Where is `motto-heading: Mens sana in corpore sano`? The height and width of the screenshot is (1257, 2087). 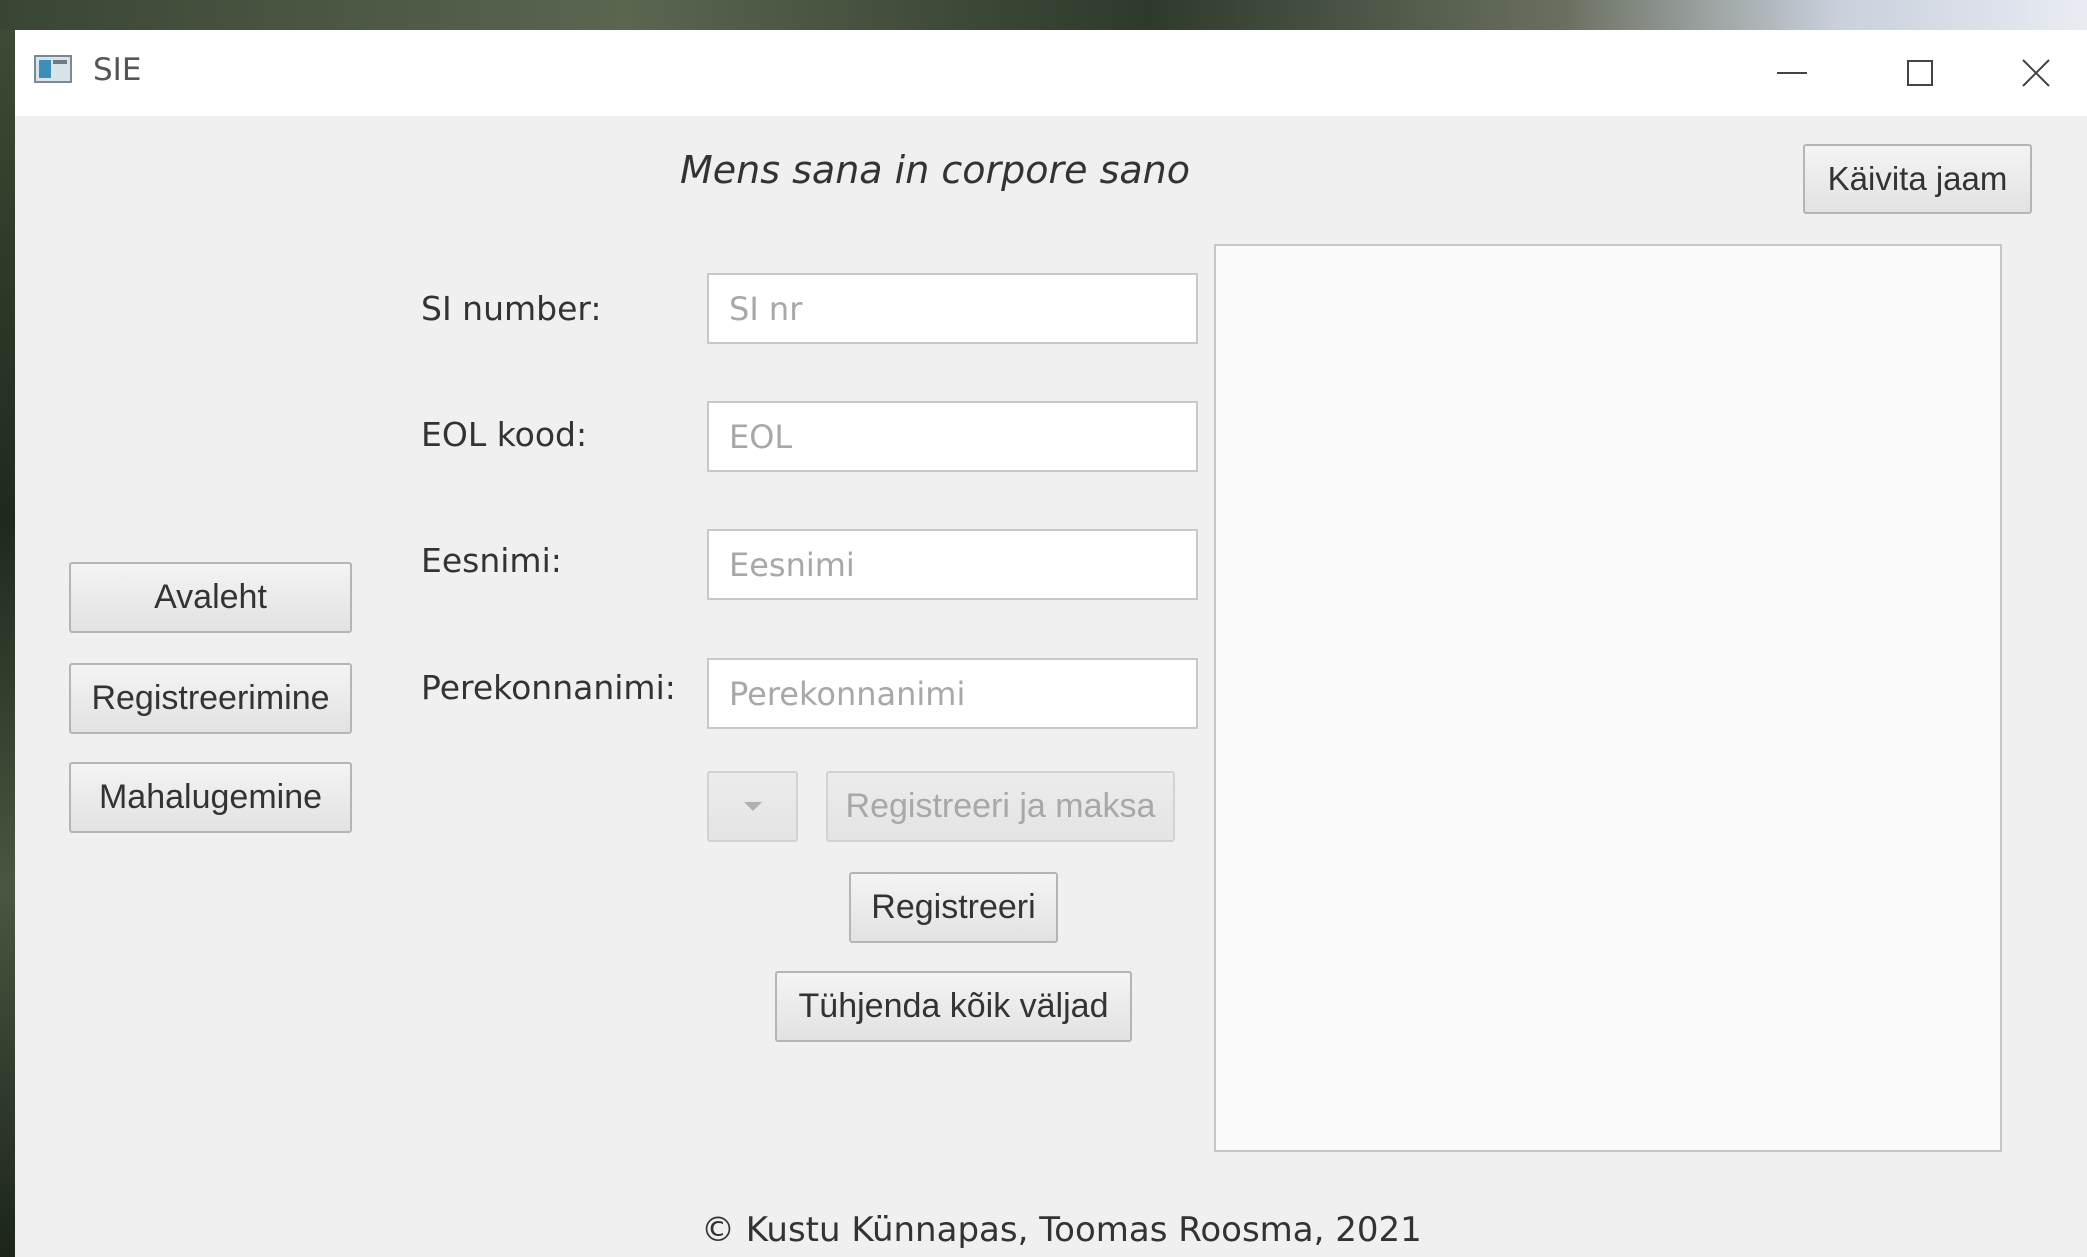
motto-heading: Mens sana in corpore sano is located at coordinates (935, 170).